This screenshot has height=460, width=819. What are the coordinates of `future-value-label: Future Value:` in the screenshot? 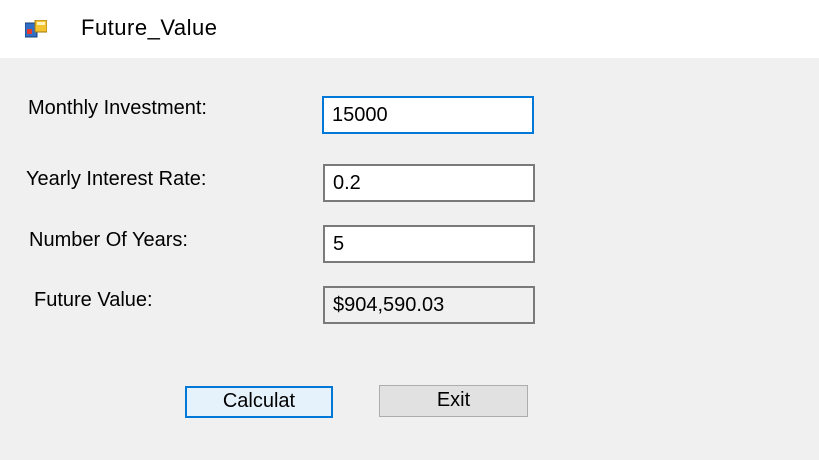 It's located at (93, 300).